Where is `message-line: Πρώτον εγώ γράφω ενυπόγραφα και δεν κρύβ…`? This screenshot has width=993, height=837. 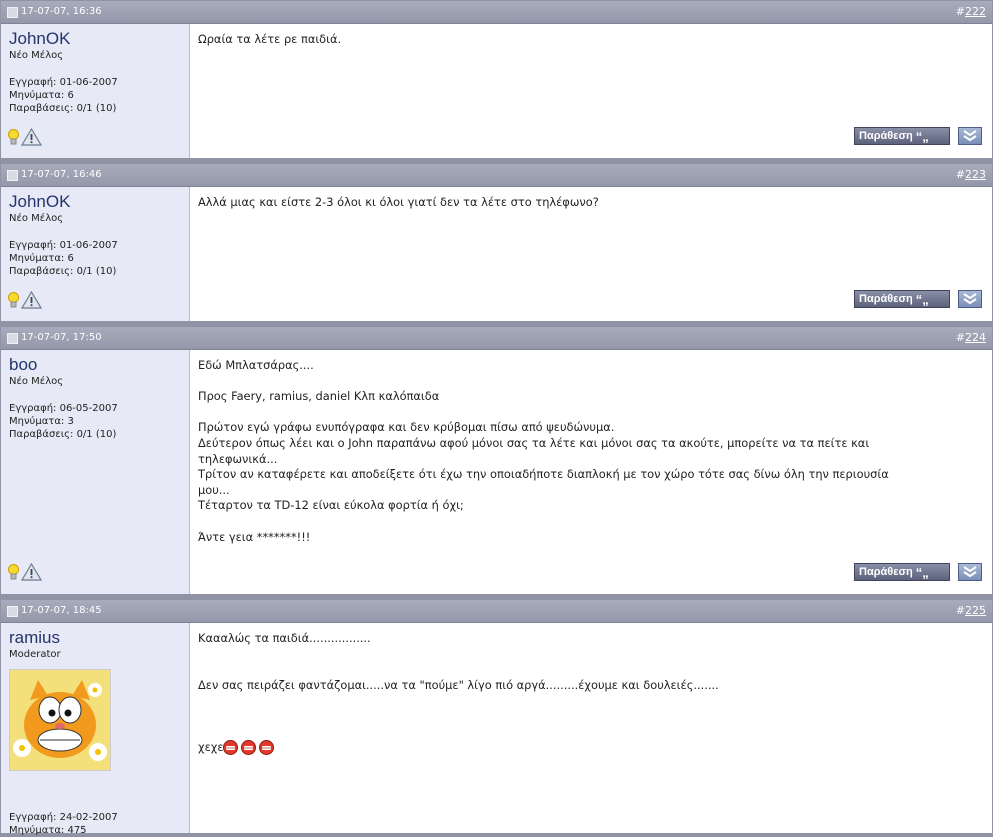
message-line: Πρώτον εγώ γράφω ενυπόγραφα και δεν κρύβ… is located at coordinates (406, 427).